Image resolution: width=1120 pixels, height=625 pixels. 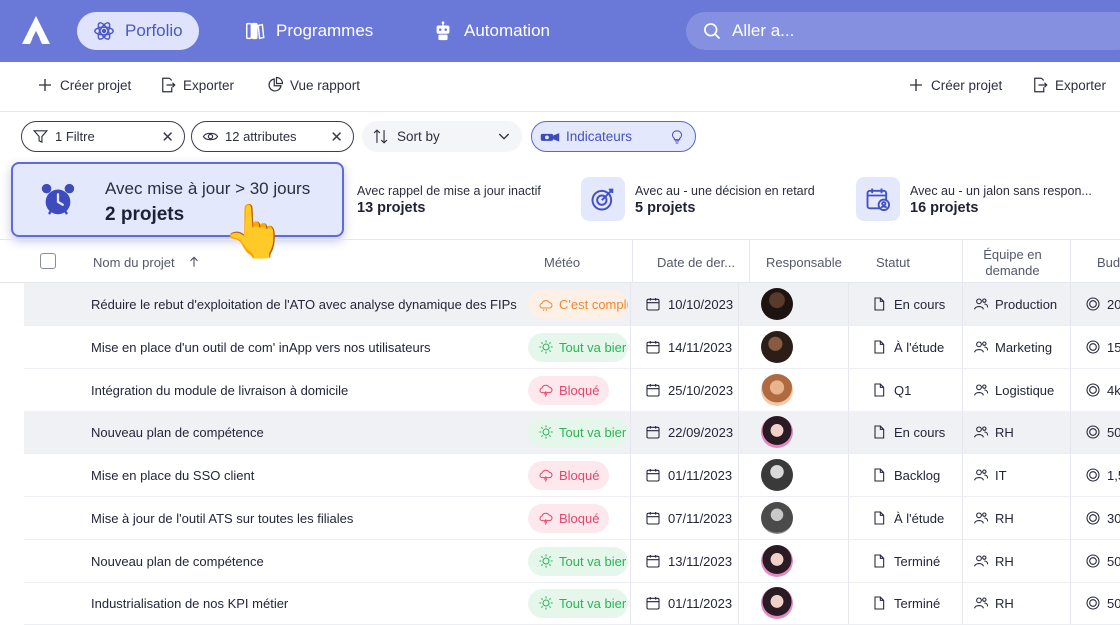 I want to click on nav-tab-programmes: Programmes, so click(x=308, y=31).